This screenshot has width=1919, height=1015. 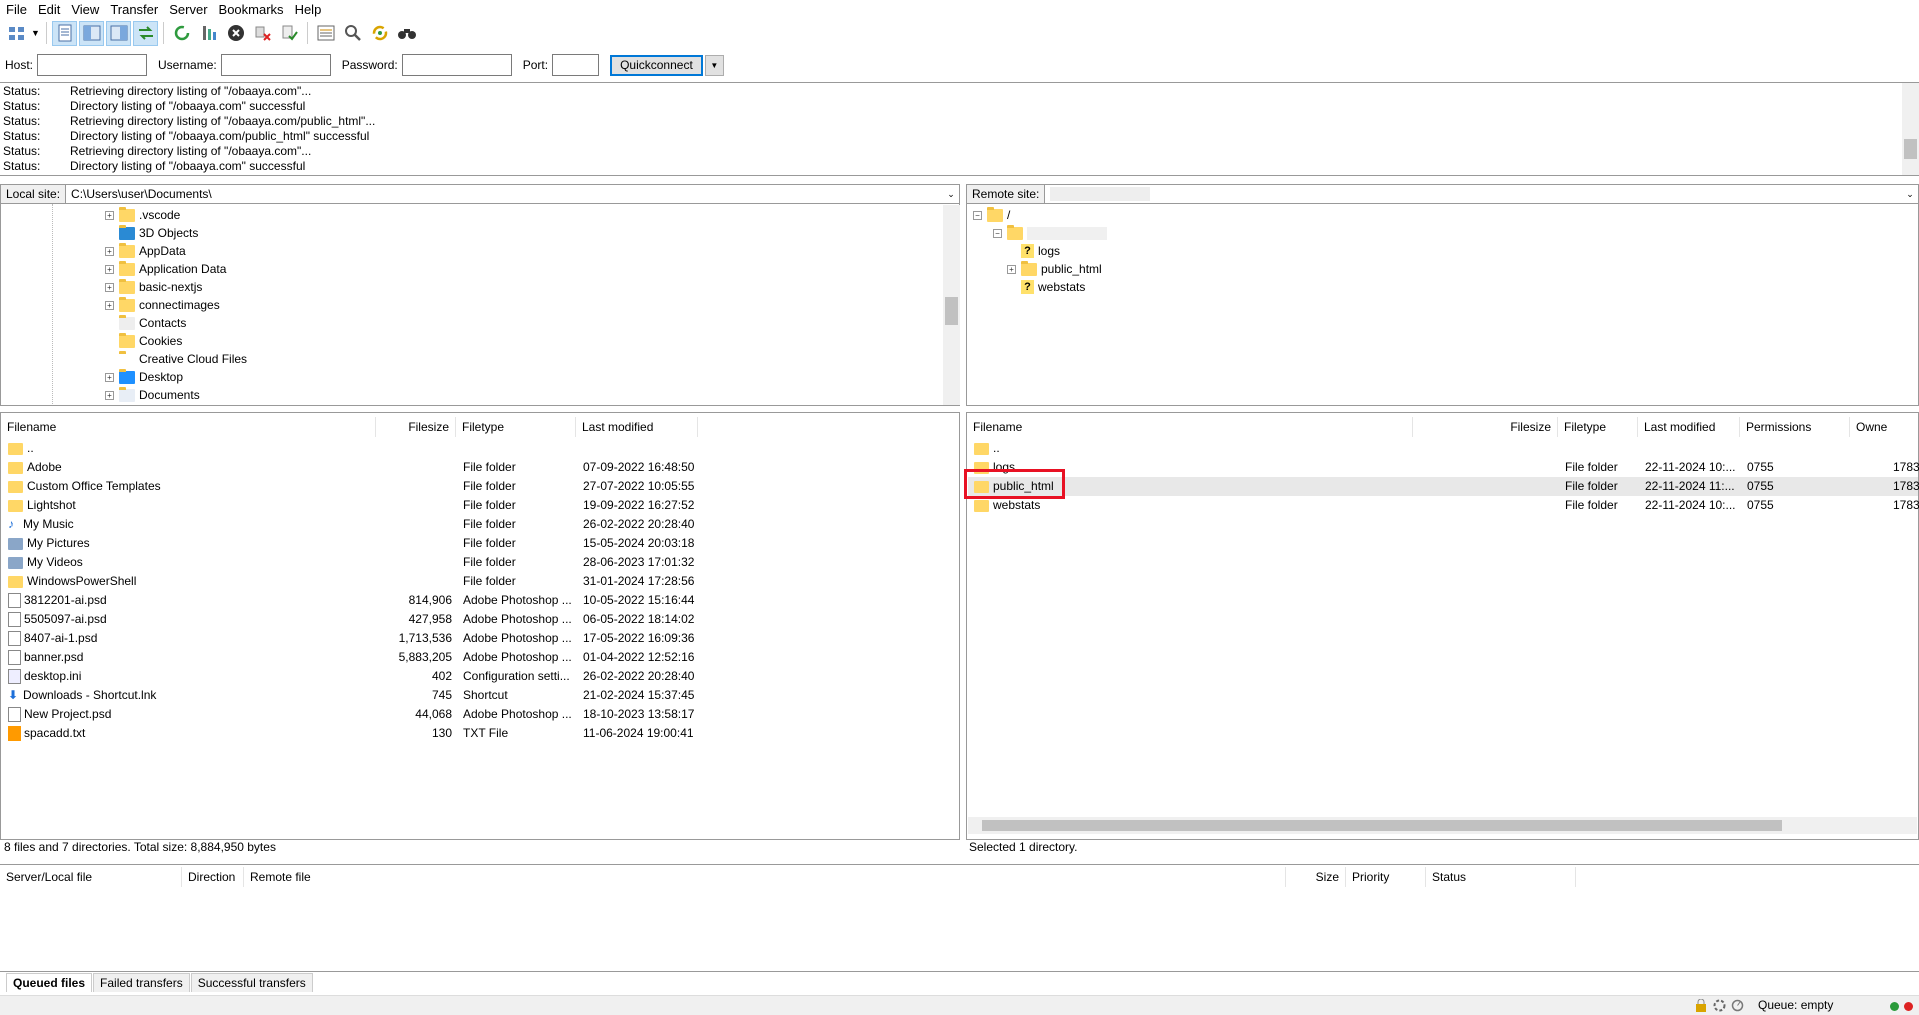 What do you see at coordinates (714, 65) in the screenshot?
I see `quickconnect-dropdown: ▼` at bounding box center [714, 65].